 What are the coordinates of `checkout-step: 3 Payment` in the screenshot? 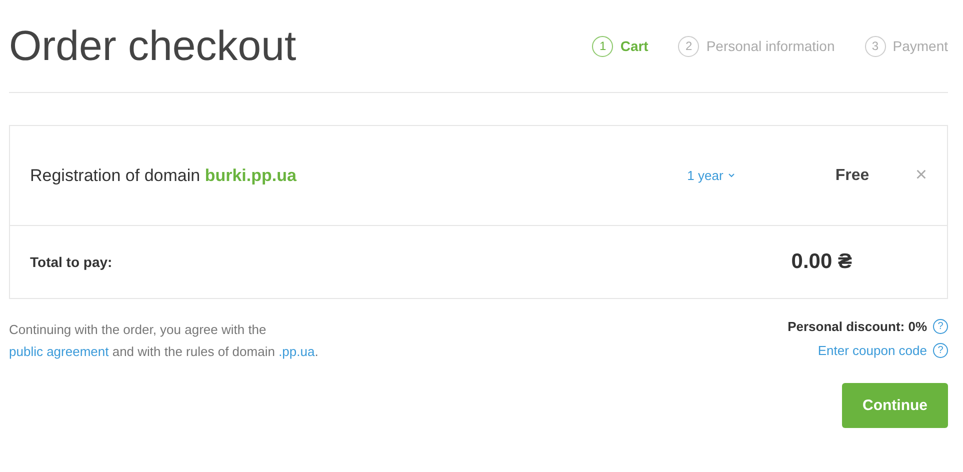 It's located at (906, 46).